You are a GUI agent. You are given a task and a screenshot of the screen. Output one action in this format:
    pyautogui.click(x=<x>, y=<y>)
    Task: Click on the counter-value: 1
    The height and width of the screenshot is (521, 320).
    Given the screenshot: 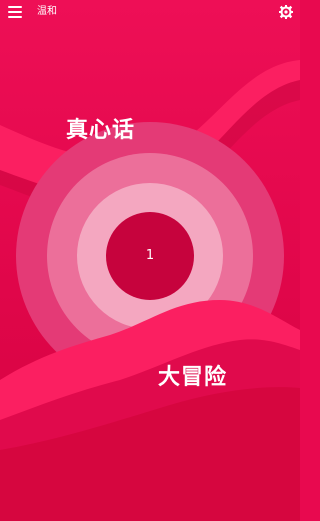 What is the action you would take?
    pyautogui.click(x=150, y=255)
    